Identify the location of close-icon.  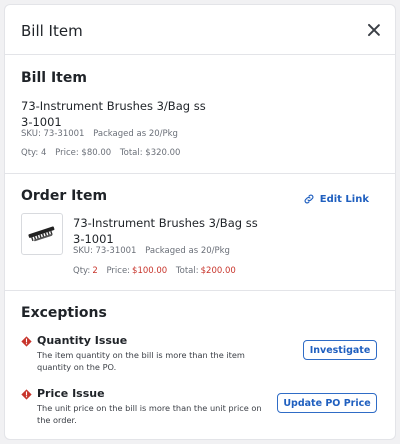
(374, 30).